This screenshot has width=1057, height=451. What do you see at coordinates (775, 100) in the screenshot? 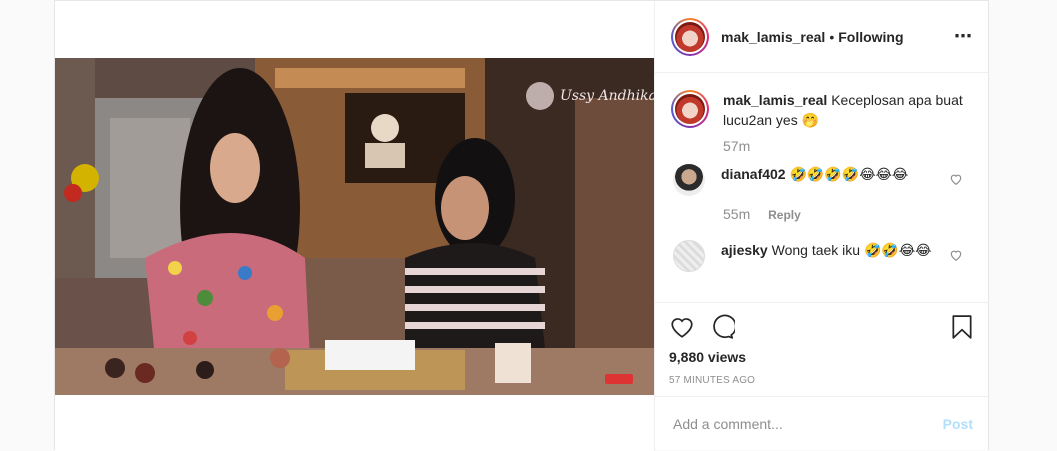
I see `caption-username: mak_lamis_real` at bounding box center [775, 100].